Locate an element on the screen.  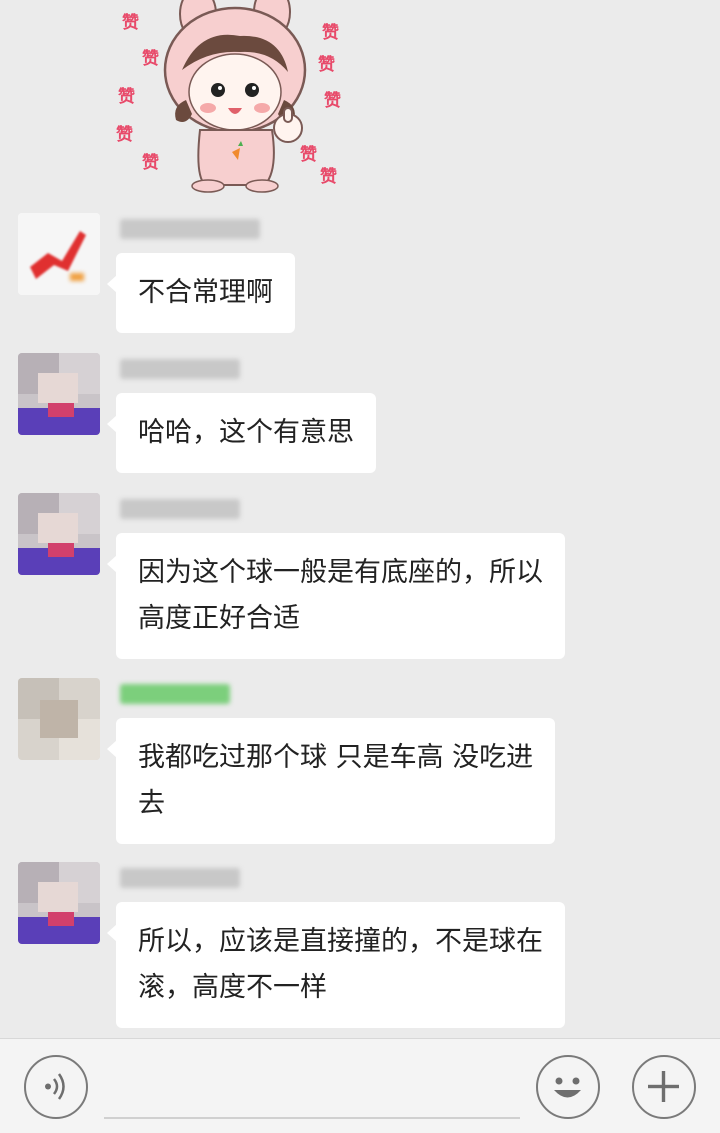
sticker-image: 赞 赞 赞 赞 赞 赞 赞 赞 赞 赞 is located at coordinates (235, 100).